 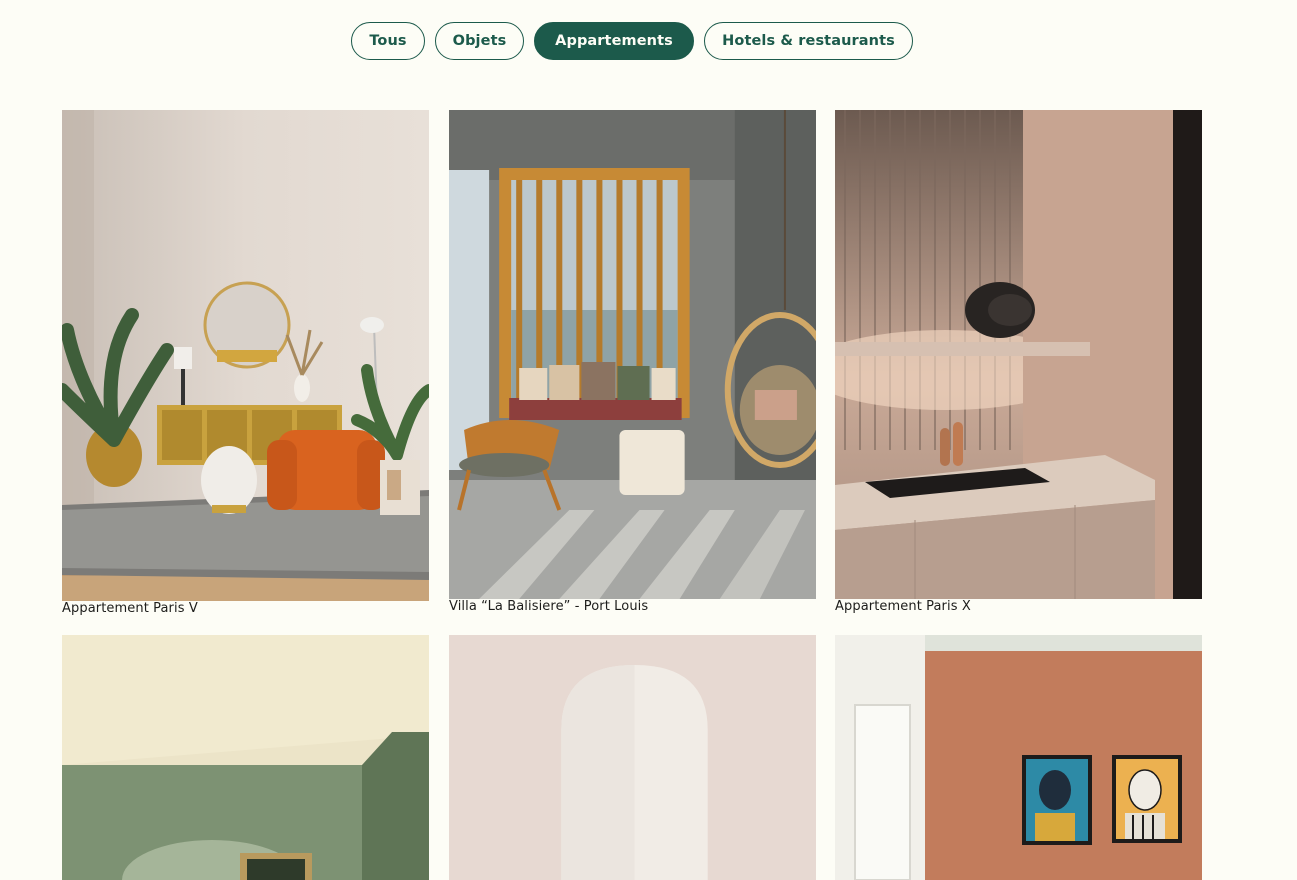 What do you see at coordinates (245, 757) in the screenshot?
I see `project-photo-green-room` at bounding box center [245, 757].